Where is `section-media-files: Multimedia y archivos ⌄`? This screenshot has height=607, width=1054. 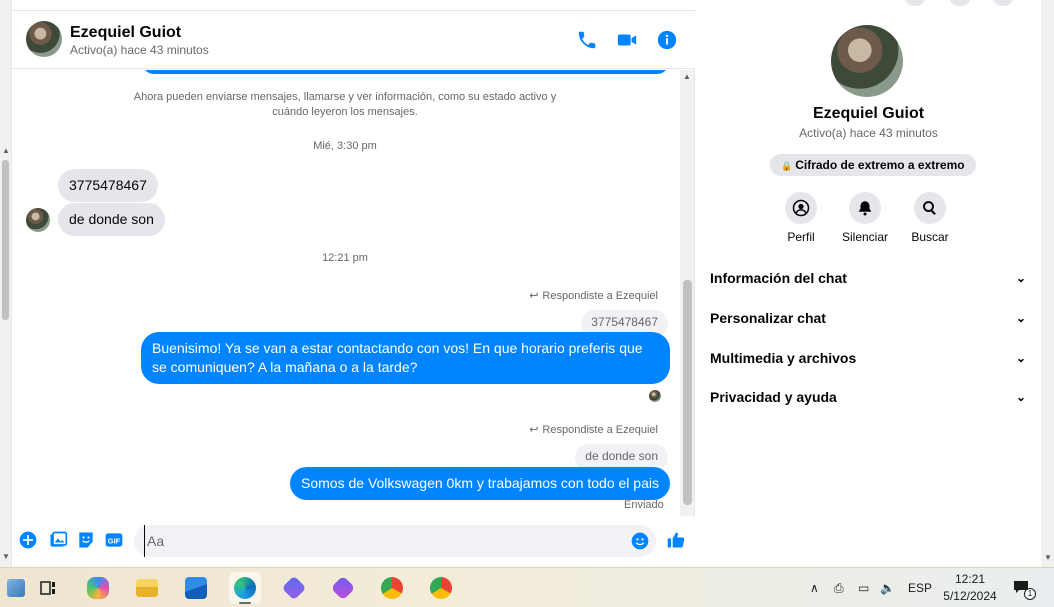
section-media-files: Multimedia y archivos ⌄ is located at coordinates (868, 358).